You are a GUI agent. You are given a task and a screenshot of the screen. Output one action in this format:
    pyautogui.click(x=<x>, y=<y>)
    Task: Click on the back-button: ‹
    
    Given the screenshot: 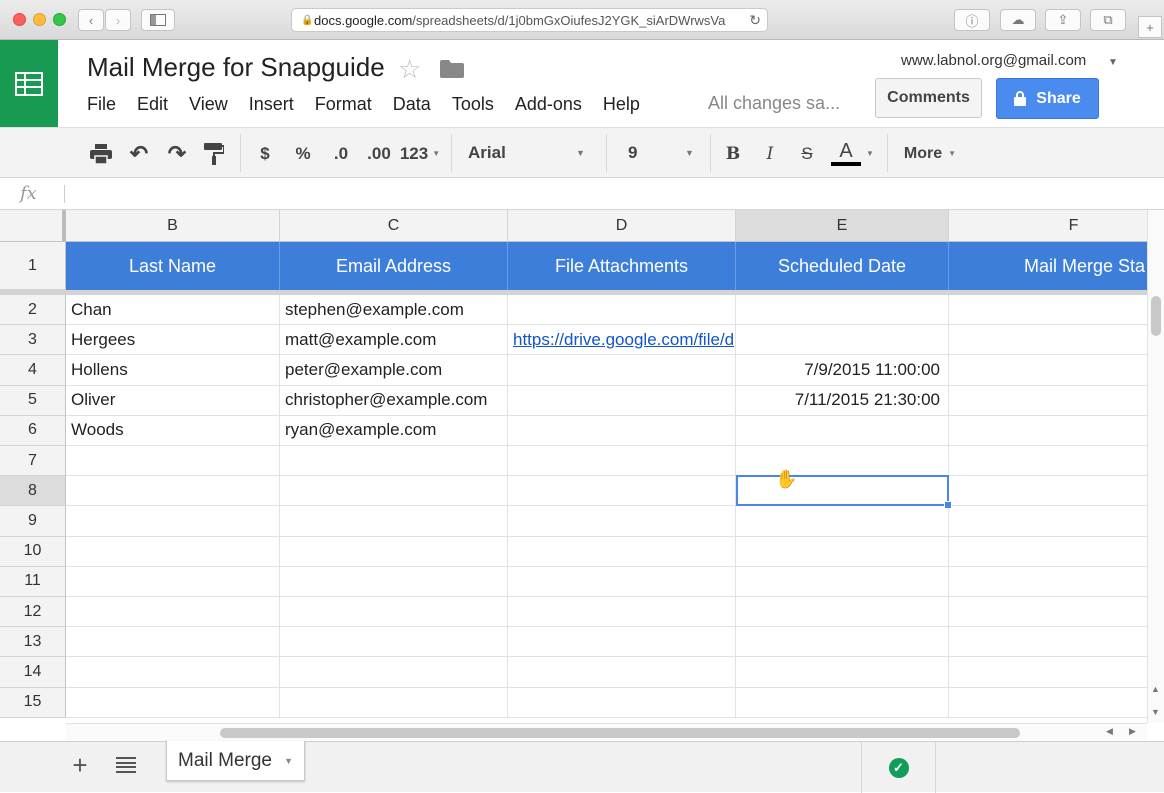 What is the action you would take?
    pyautogui.click(x=91, y=20)
    